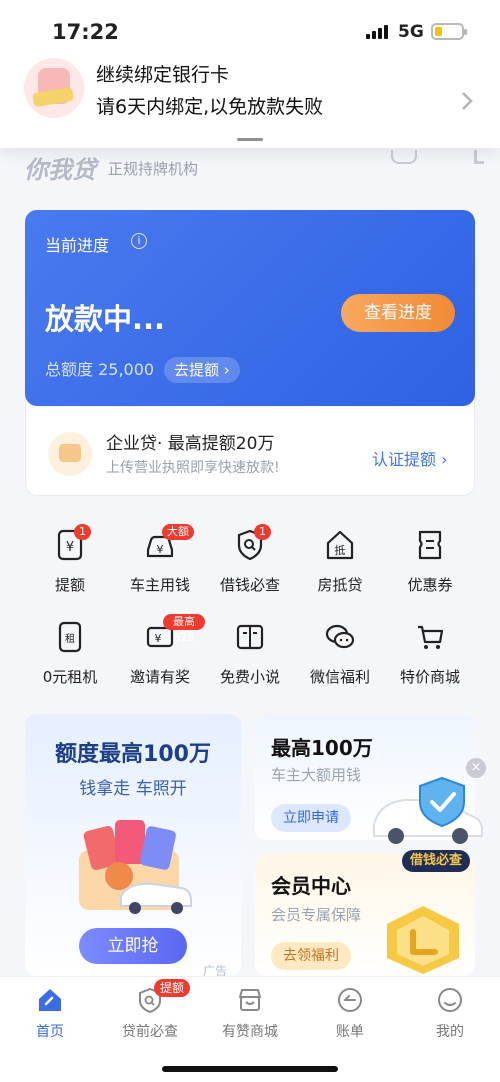 The width and height of the screenshot is (500, 1082). I want to click on grid-item-rent-phone: 租 0元租机, so click(70, 651).